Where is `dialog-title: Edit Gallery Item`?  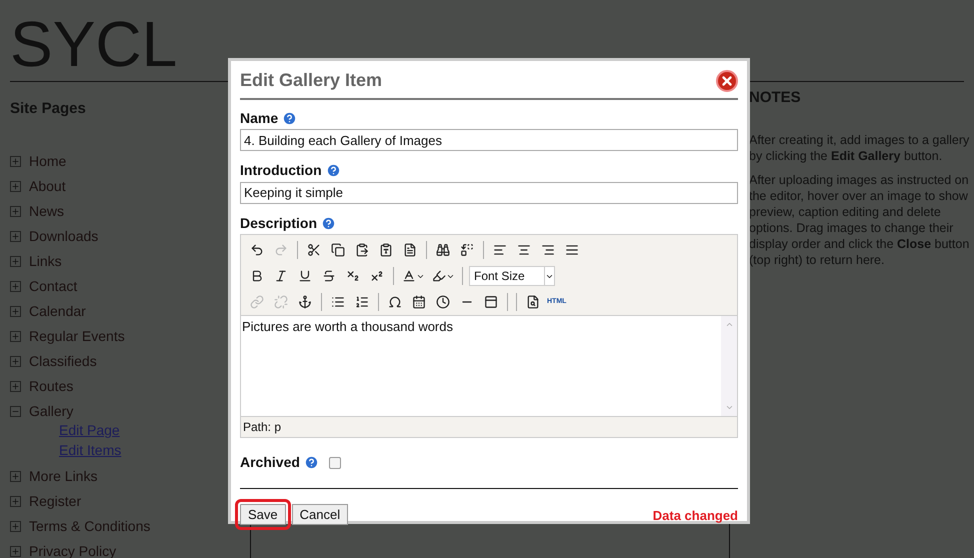
dialog-title: Edit Gallery Item is located at coordinates (311, 80).